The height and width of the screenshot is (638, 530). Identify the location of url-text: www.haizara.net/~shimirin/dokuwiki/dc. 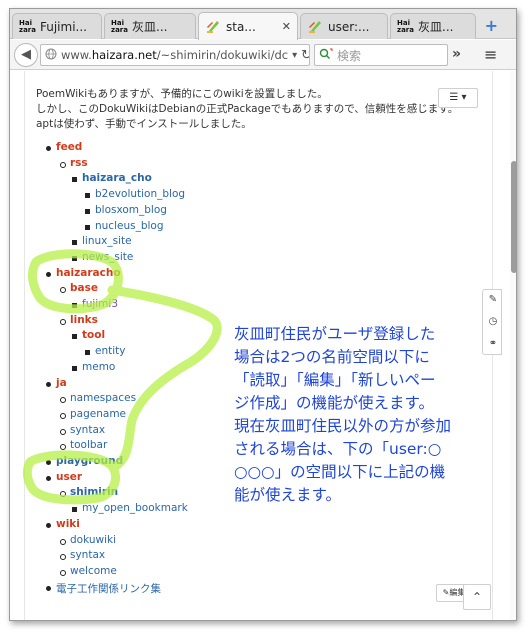
(175, 55).